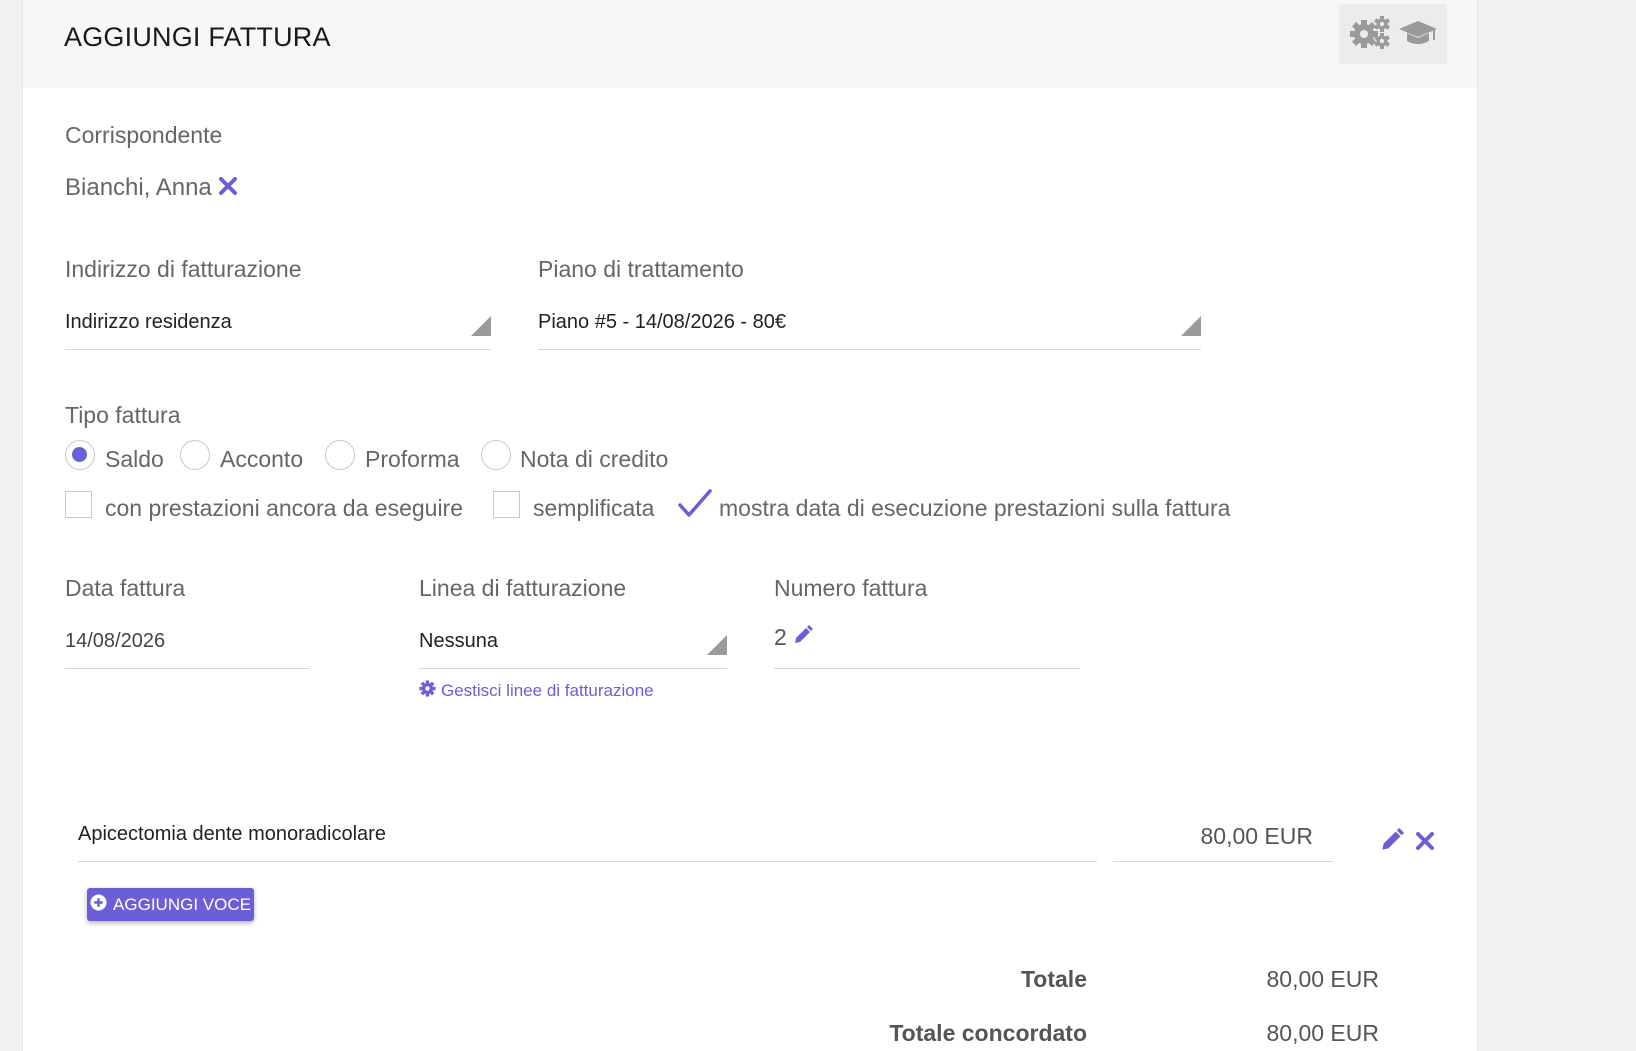  What do you see at coordinates (803, 637) in the screenshot?
I see `edit-invoice-number-icon` at bounding box center [803, 637].